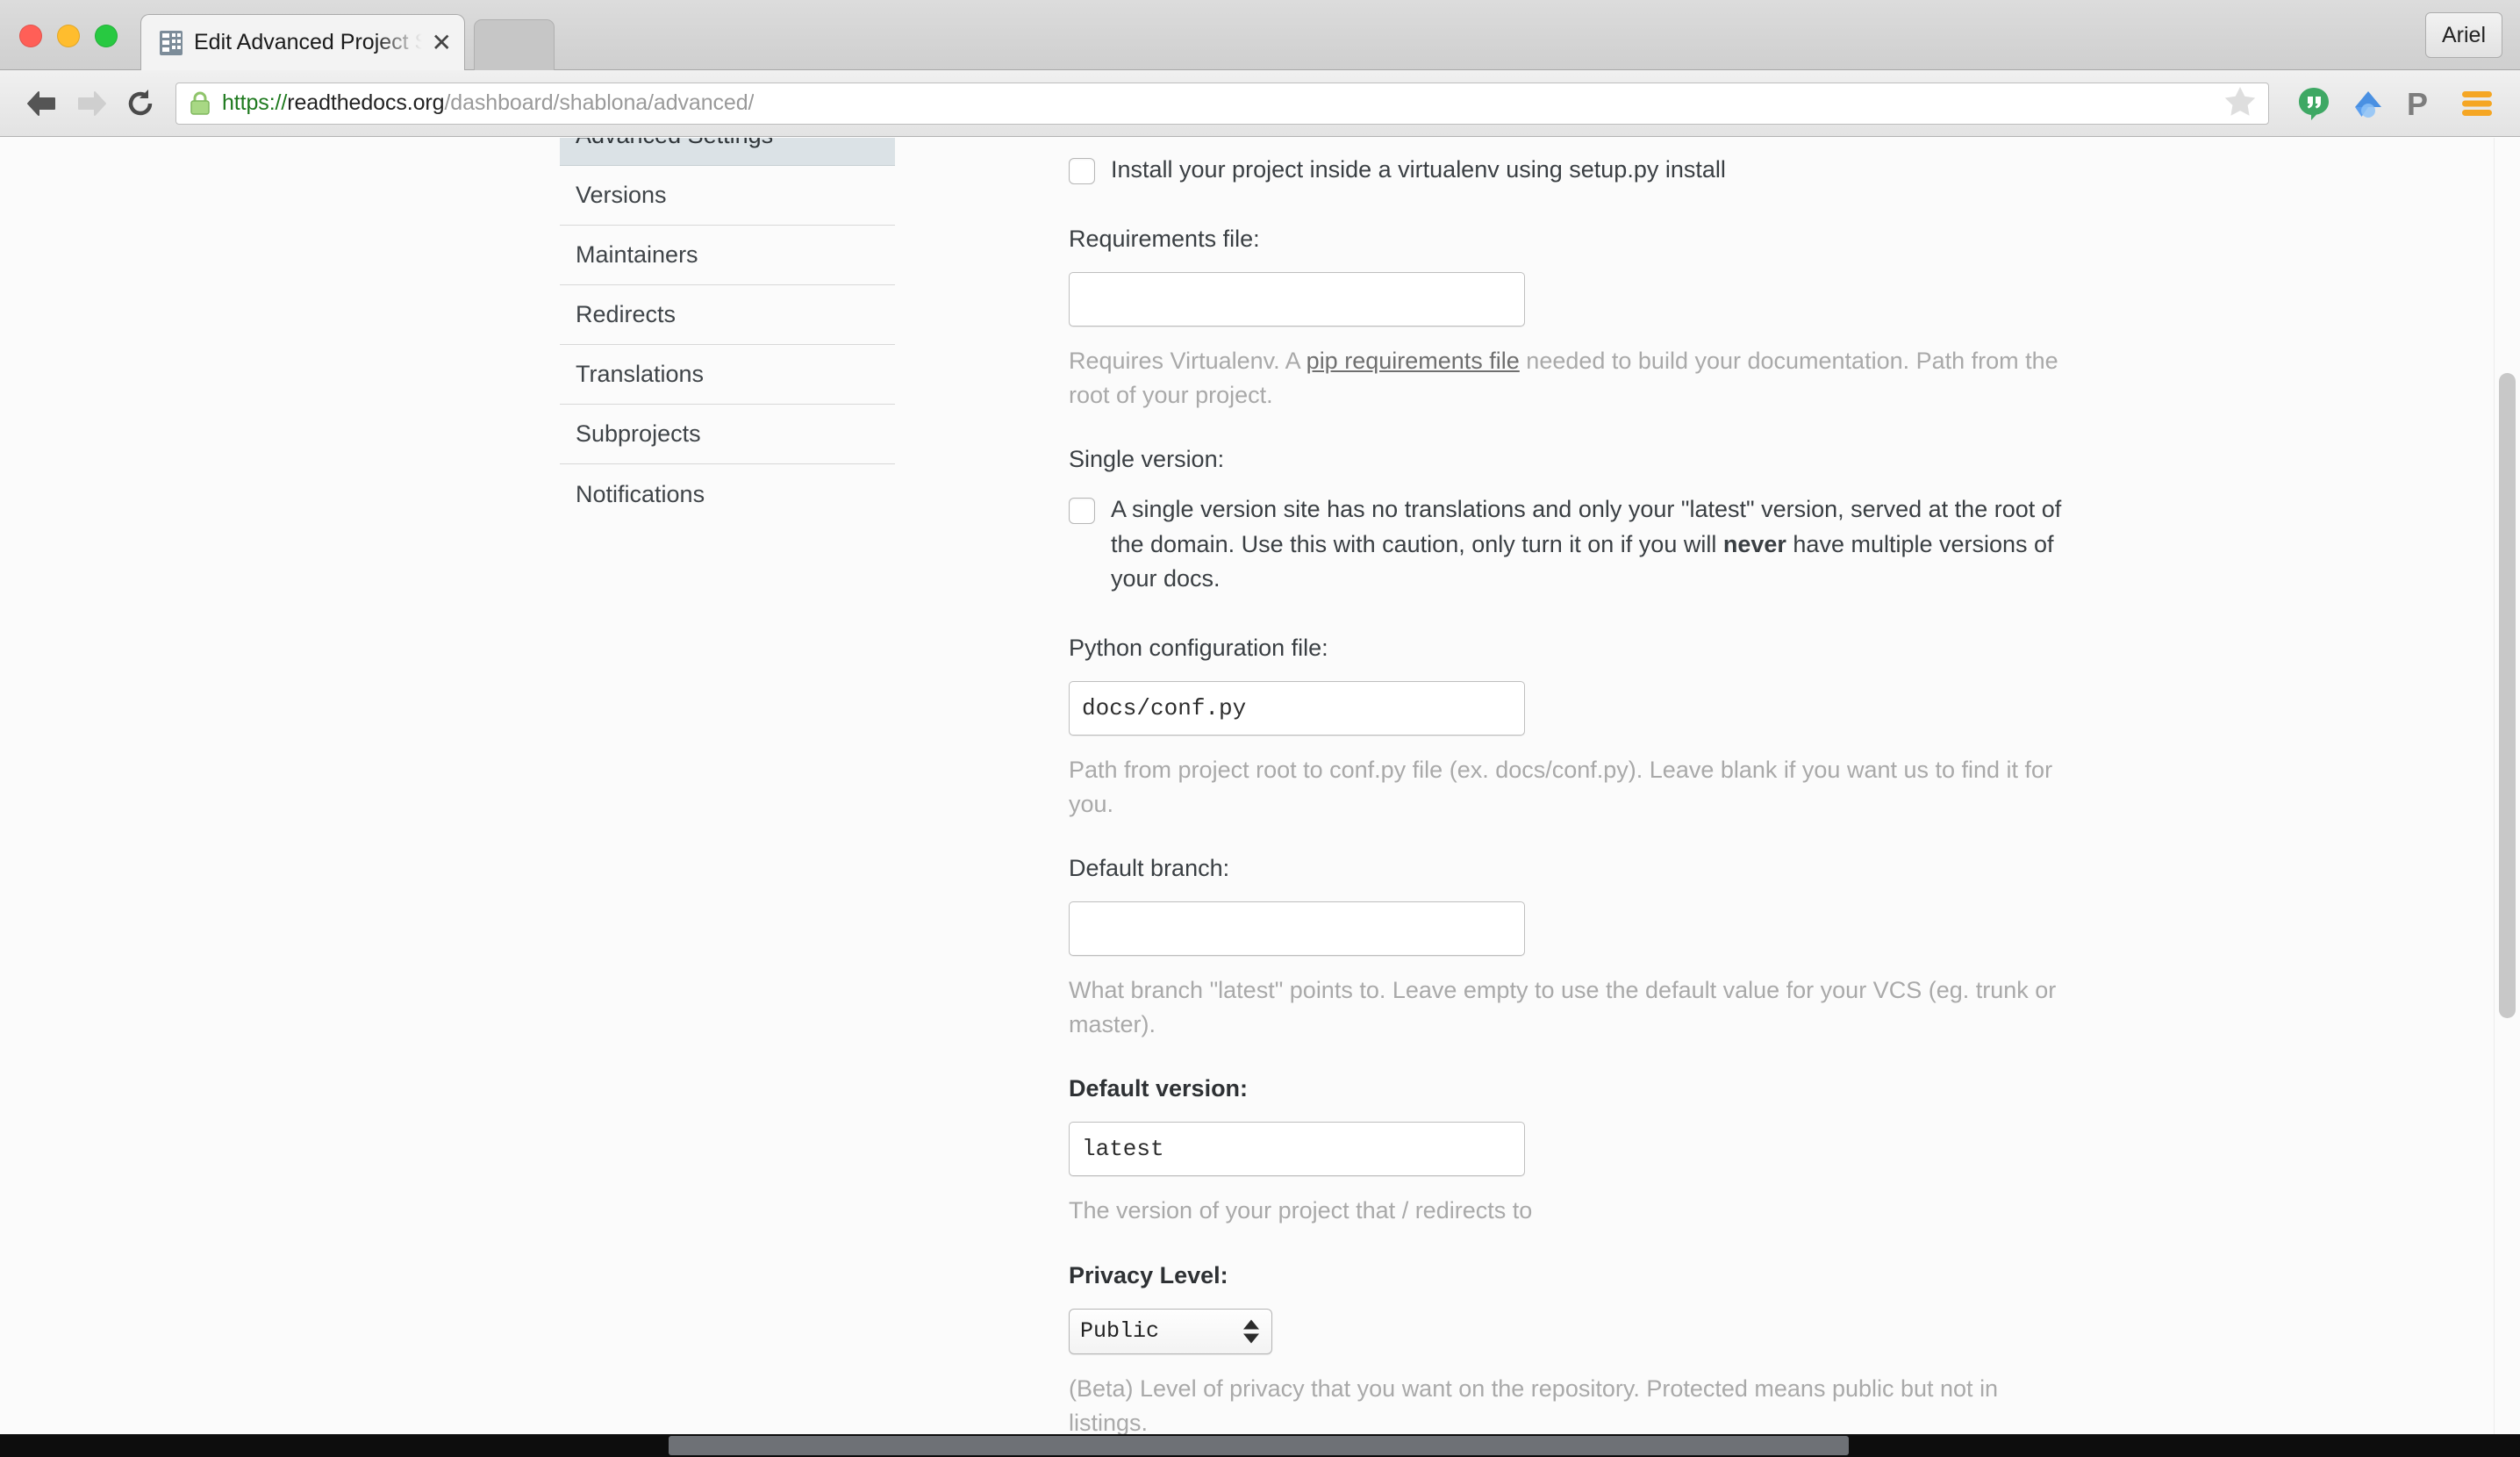 This screenshot has height=1457, width=2520. Describe the element at coordinates (638, 433) in the screenshot. I see `sidebar-item-label: Subprojects` at that location.